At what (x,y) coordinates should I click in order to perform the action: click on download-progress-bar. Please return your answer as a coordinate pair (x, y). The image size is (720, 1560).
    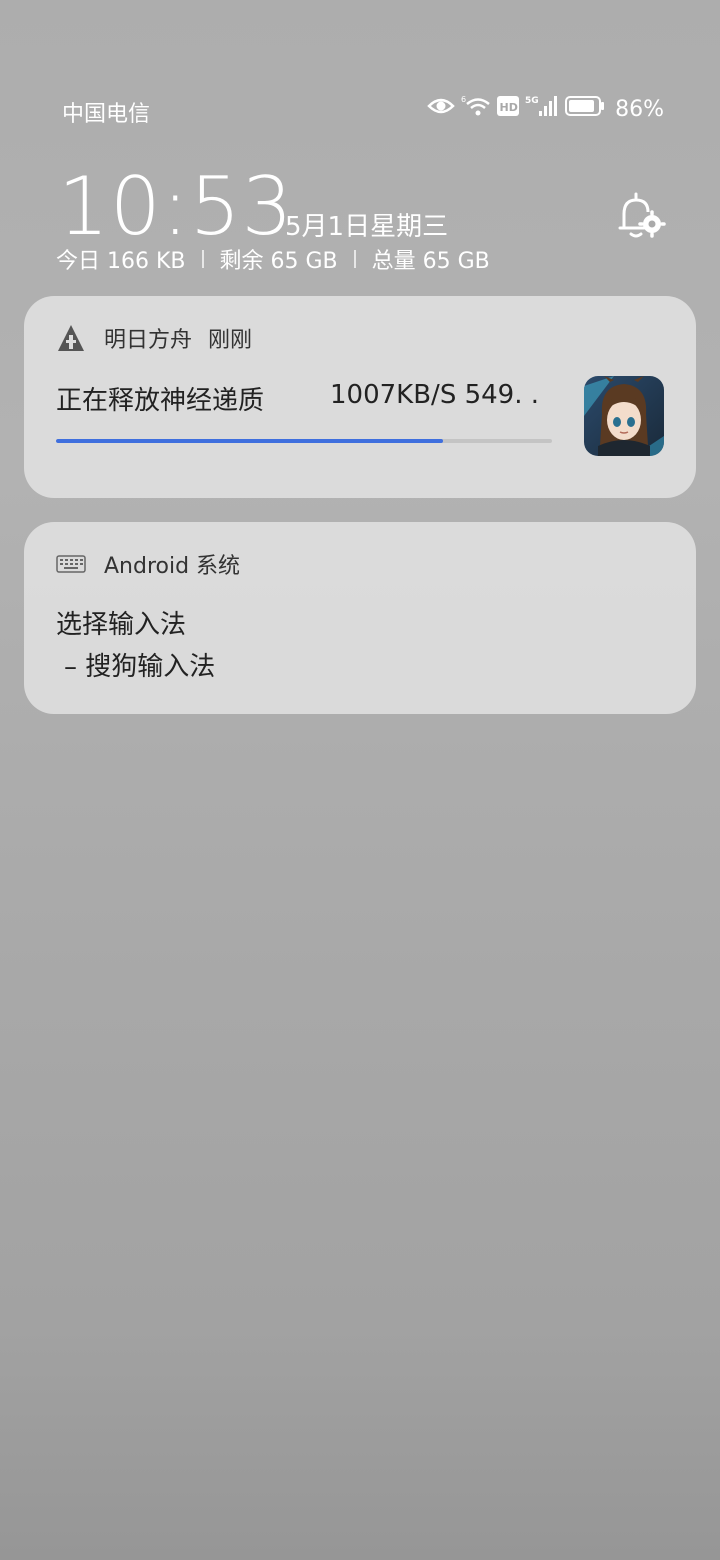
    Looking at the image, I should click on (304, 441).